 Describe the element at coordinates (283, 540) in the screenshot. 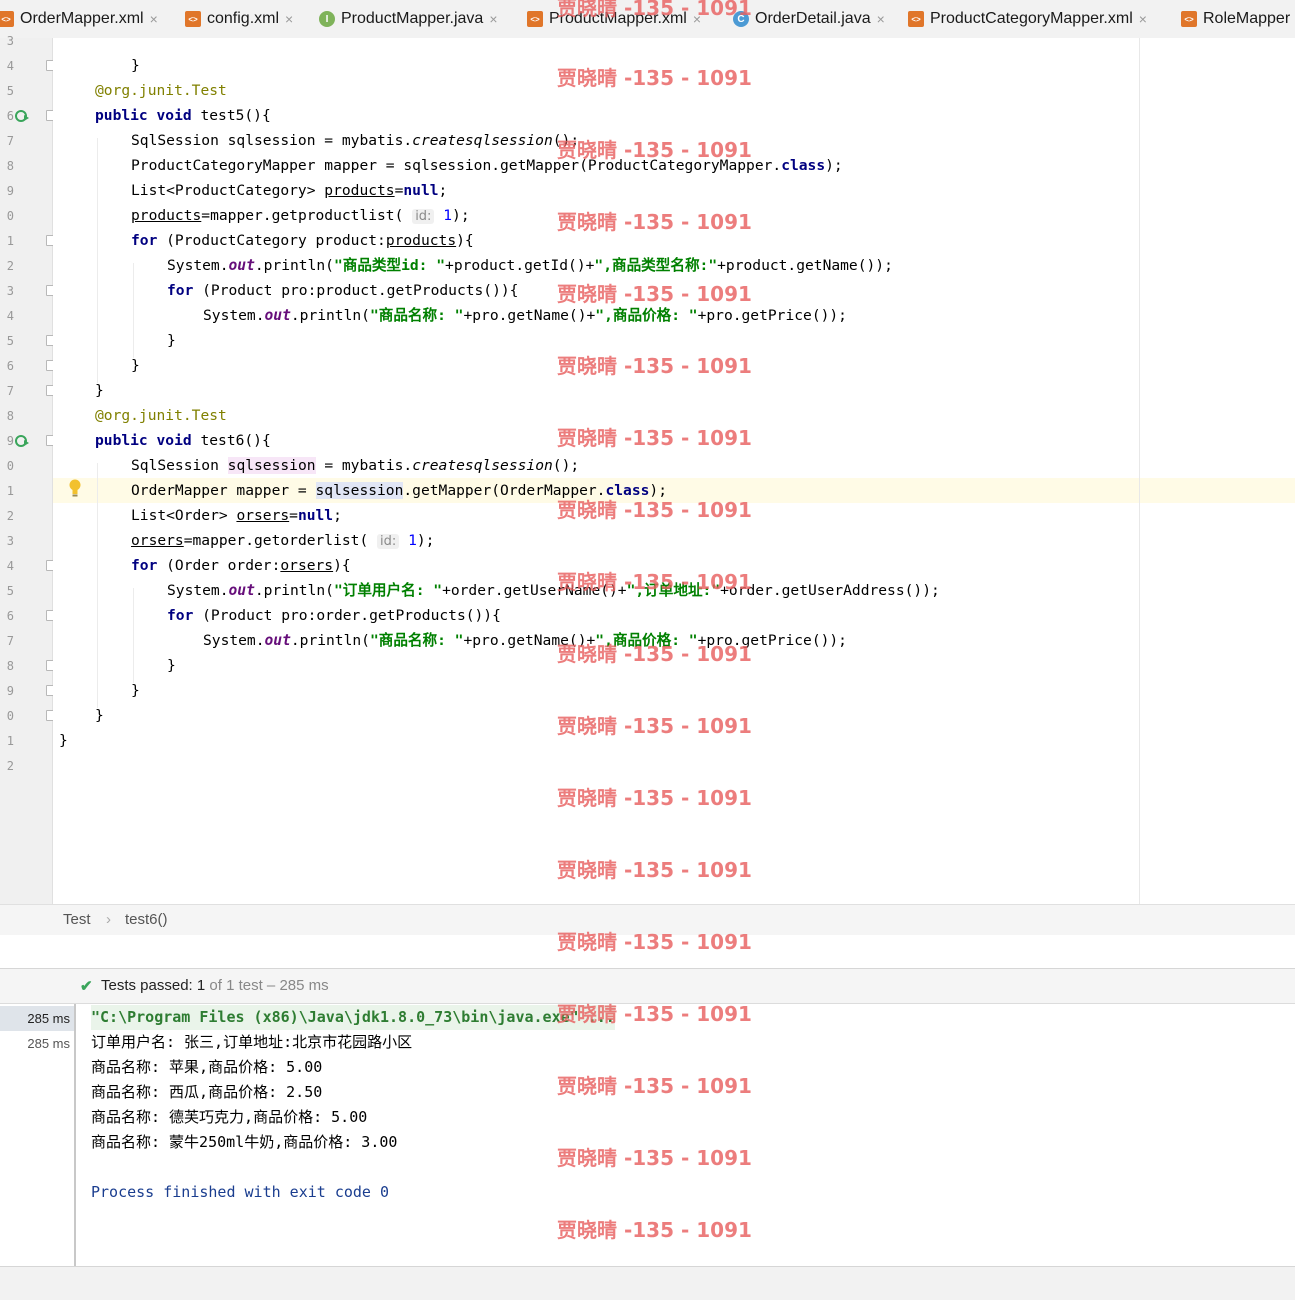

I see `code-line: orsers=mapper.getorderlist( id: 1);` at that location.